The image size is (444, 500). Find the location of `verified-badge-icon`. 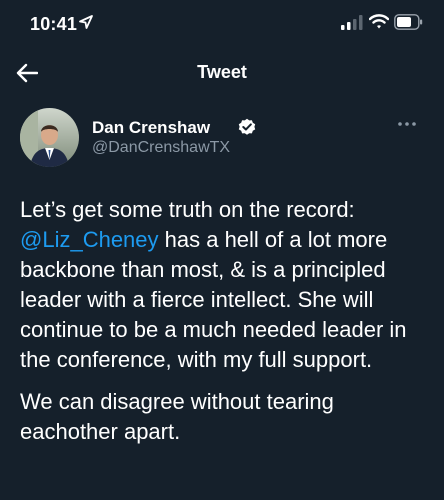

verified-badge-icon is located at coordinates (247, 126).